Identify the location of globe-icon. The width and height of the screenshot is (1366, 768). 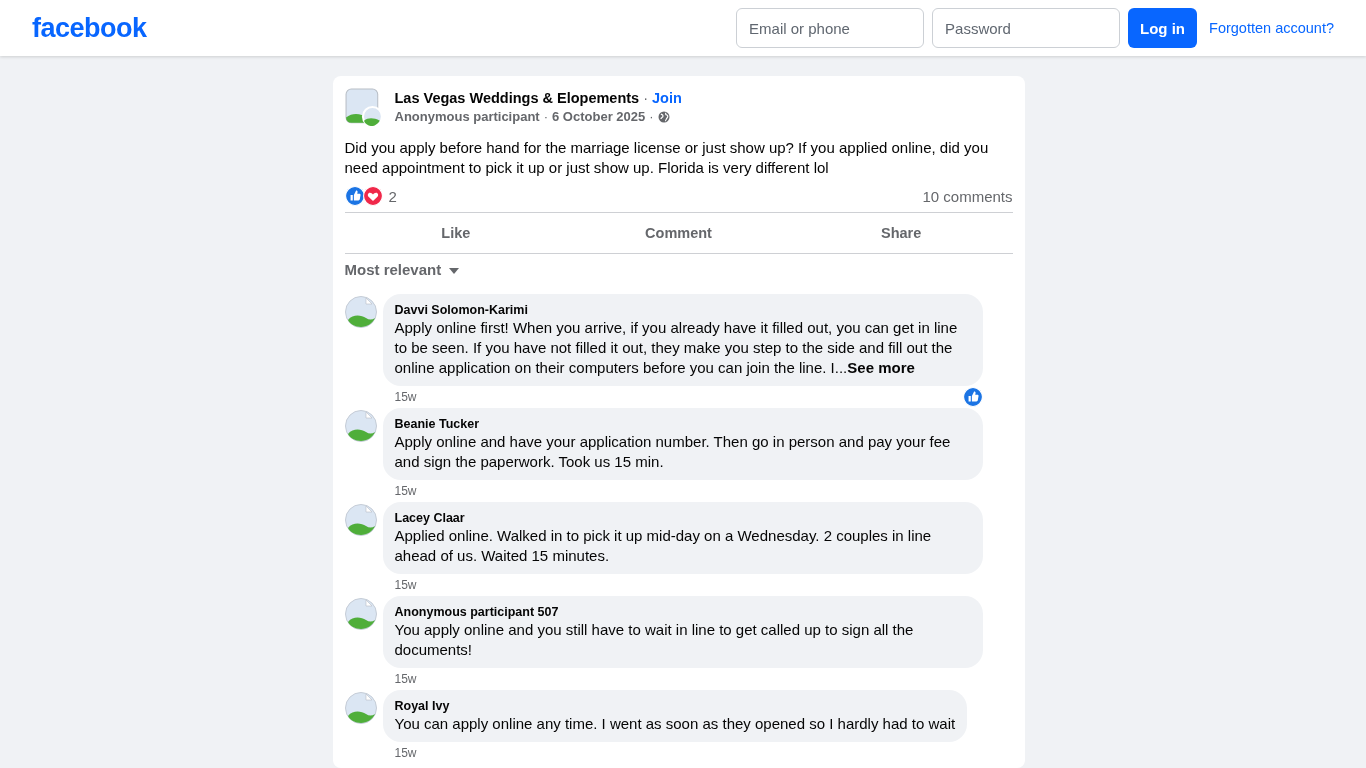
(663, 116).